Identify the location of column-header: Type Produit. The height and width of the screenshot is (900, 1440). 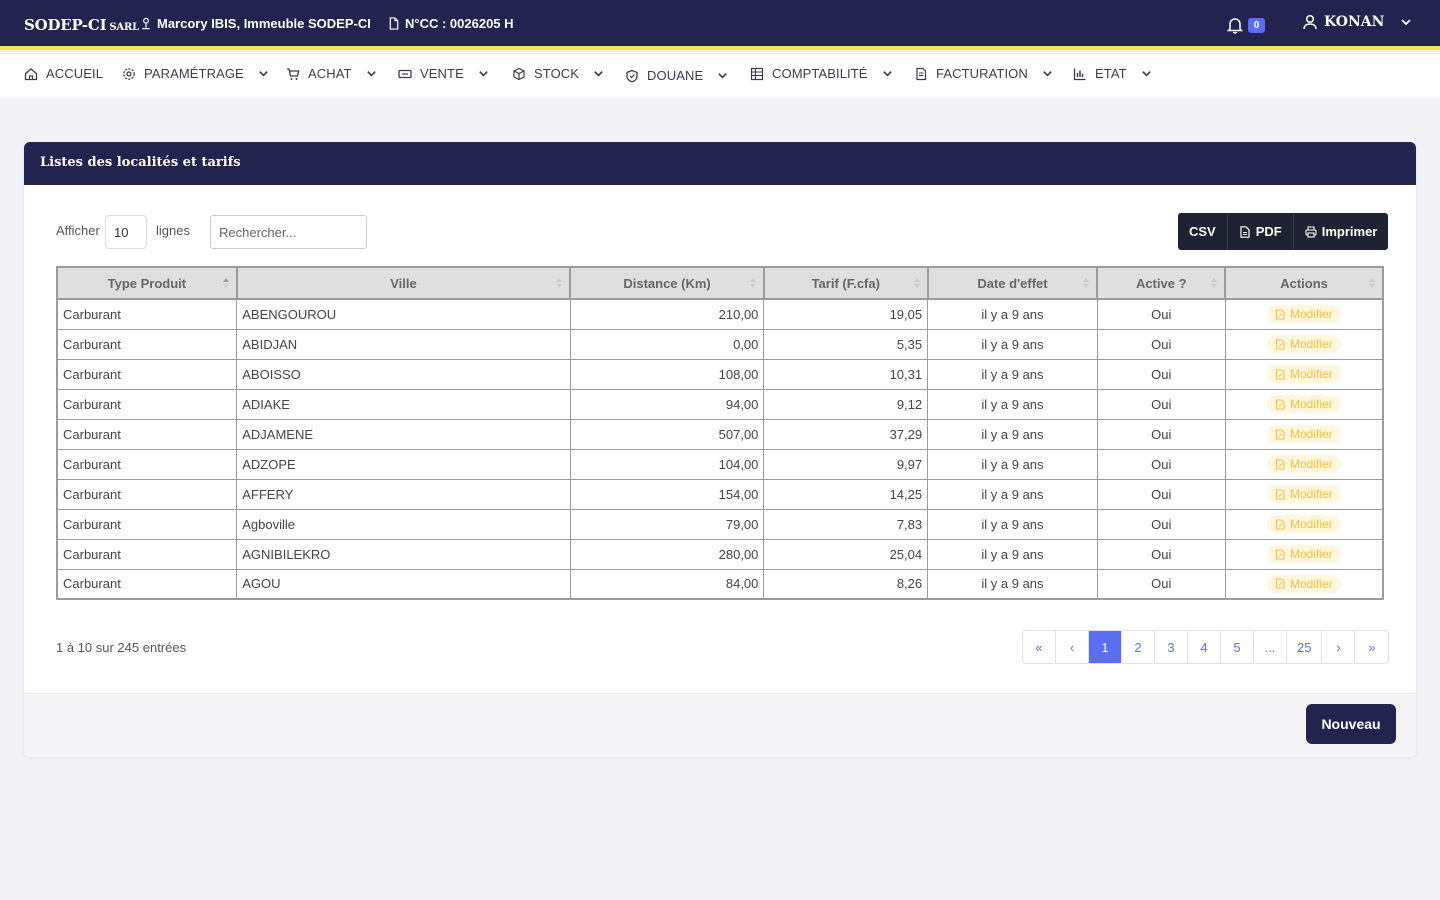
(147, 283).